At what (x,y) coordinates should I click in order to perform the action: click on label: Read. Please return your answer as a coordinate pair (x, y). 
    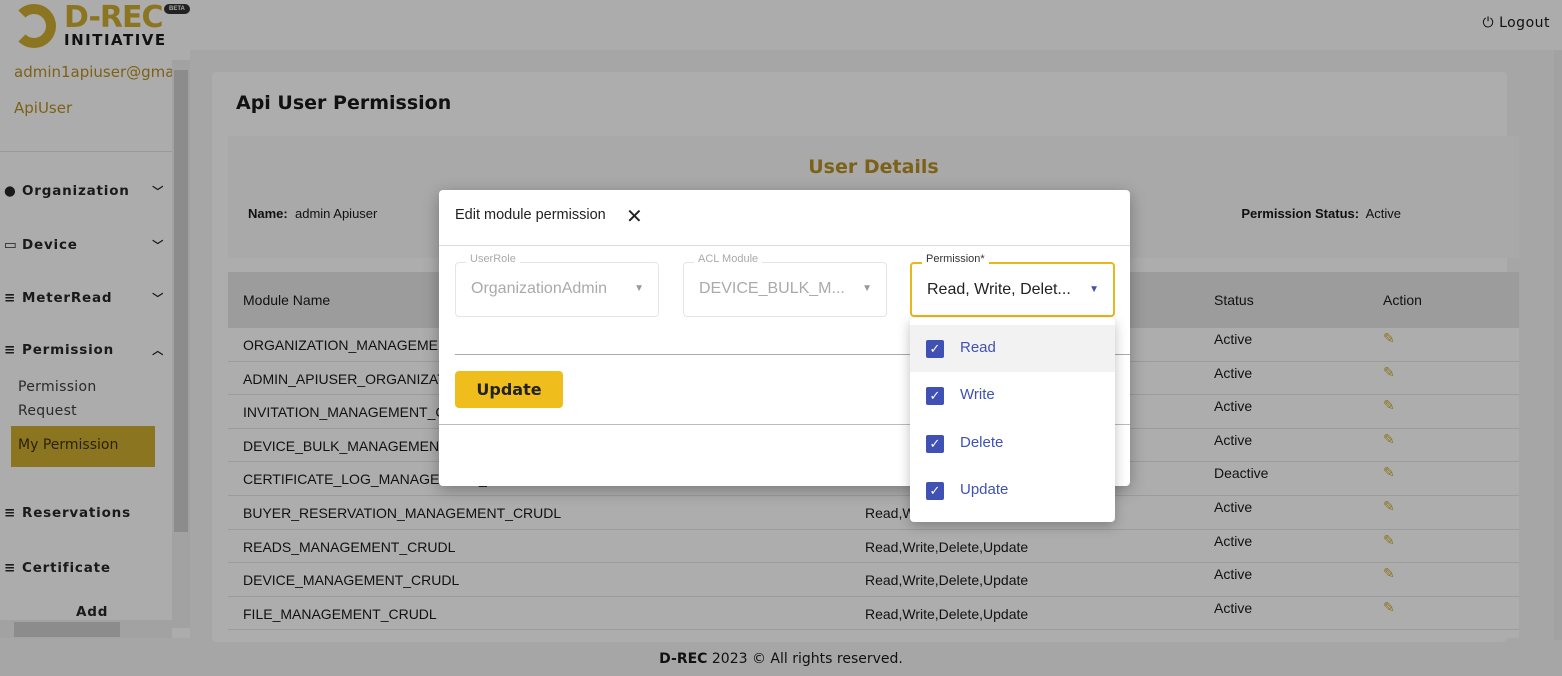
    Looking at the image, I should click on (978, 347).